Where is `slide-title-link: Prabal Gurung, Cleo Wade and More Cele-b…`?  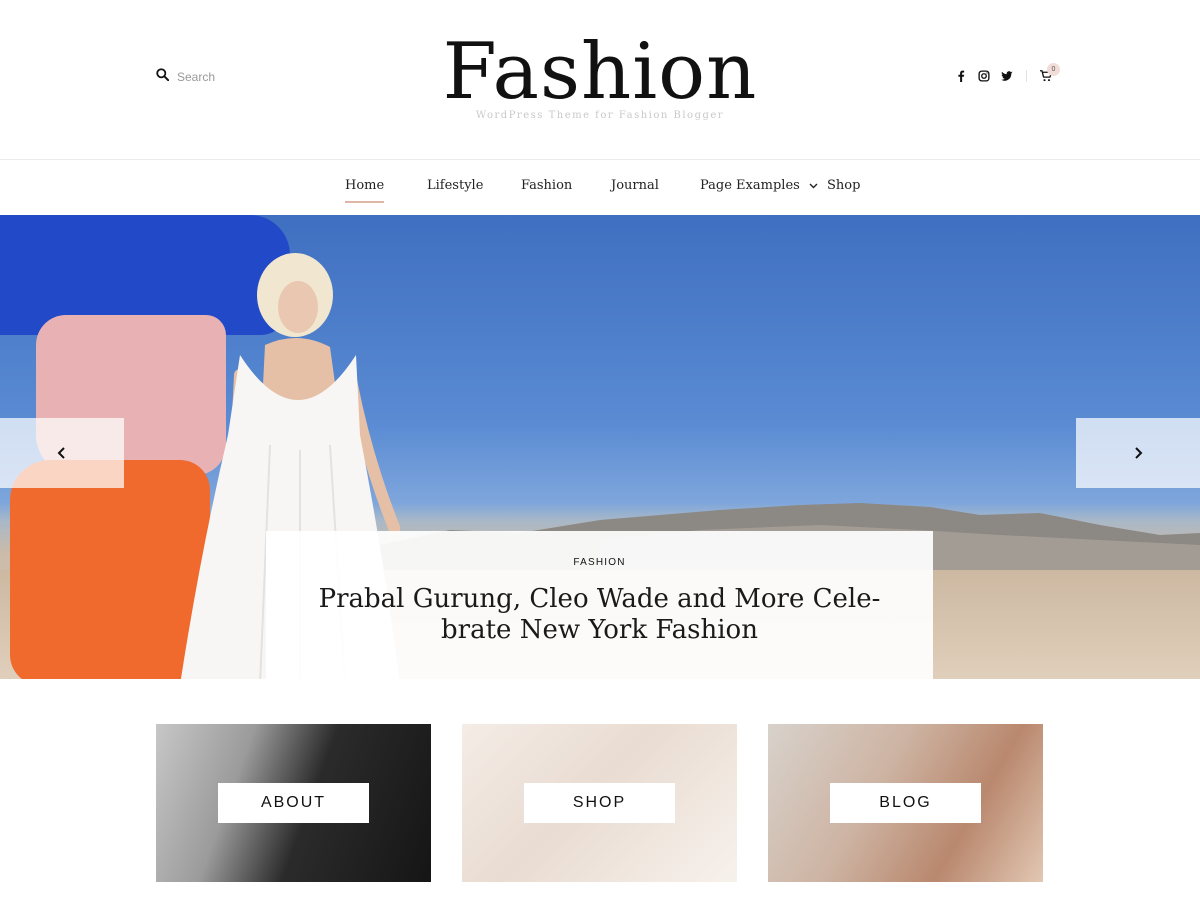
slide-title-link: Prabal Gurung, Cleo Wade and More Cele-b… is located at coordinates (600, 615).